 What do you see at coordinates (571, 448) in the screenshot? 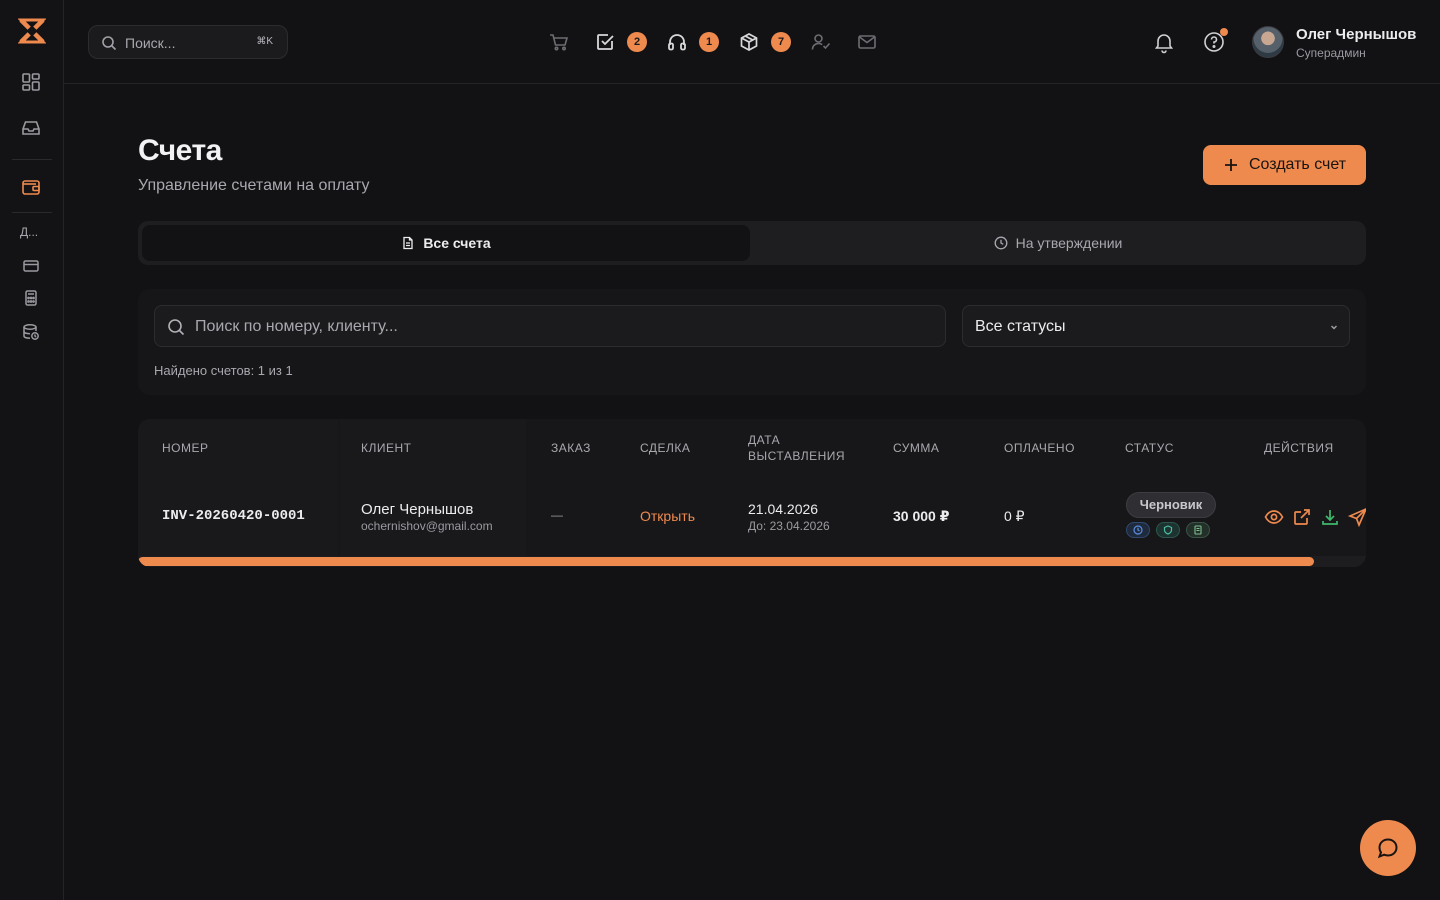
I see `column-header-order: Заказ` at bounding box center [571, 448].